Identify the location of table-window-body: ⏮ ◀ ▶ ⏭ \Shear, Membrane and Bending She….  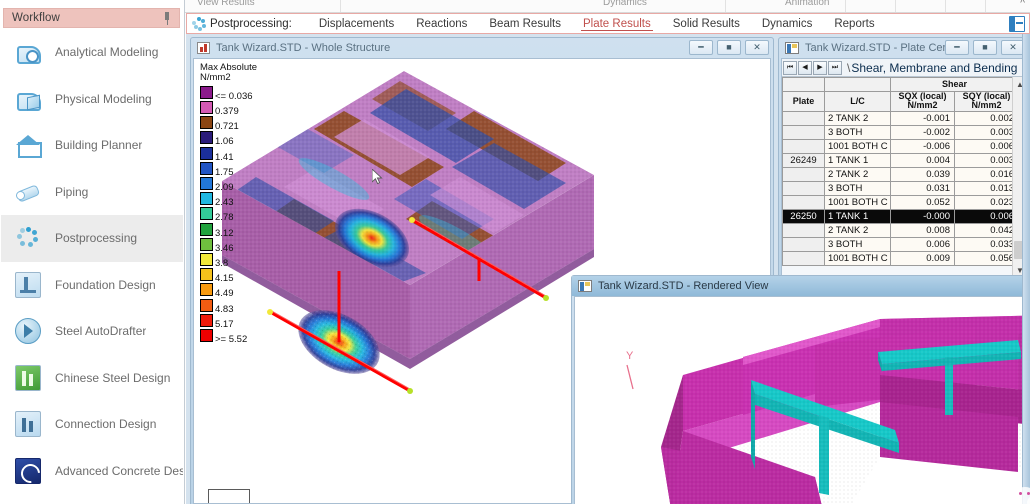
(904, 175).